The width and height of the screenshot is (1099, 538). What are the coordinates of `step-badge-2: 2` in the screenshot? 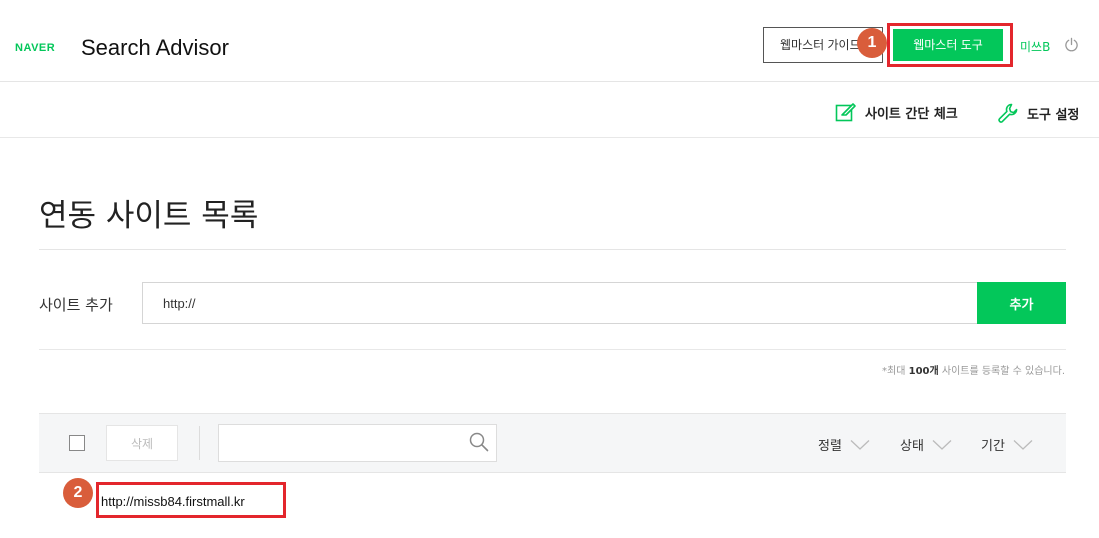 It's located at (78, 493).